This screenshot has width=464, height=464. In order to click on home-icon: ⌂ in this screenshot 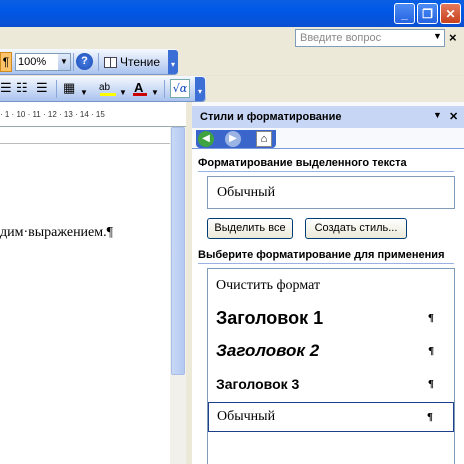, I will do `click(264, 139)`.